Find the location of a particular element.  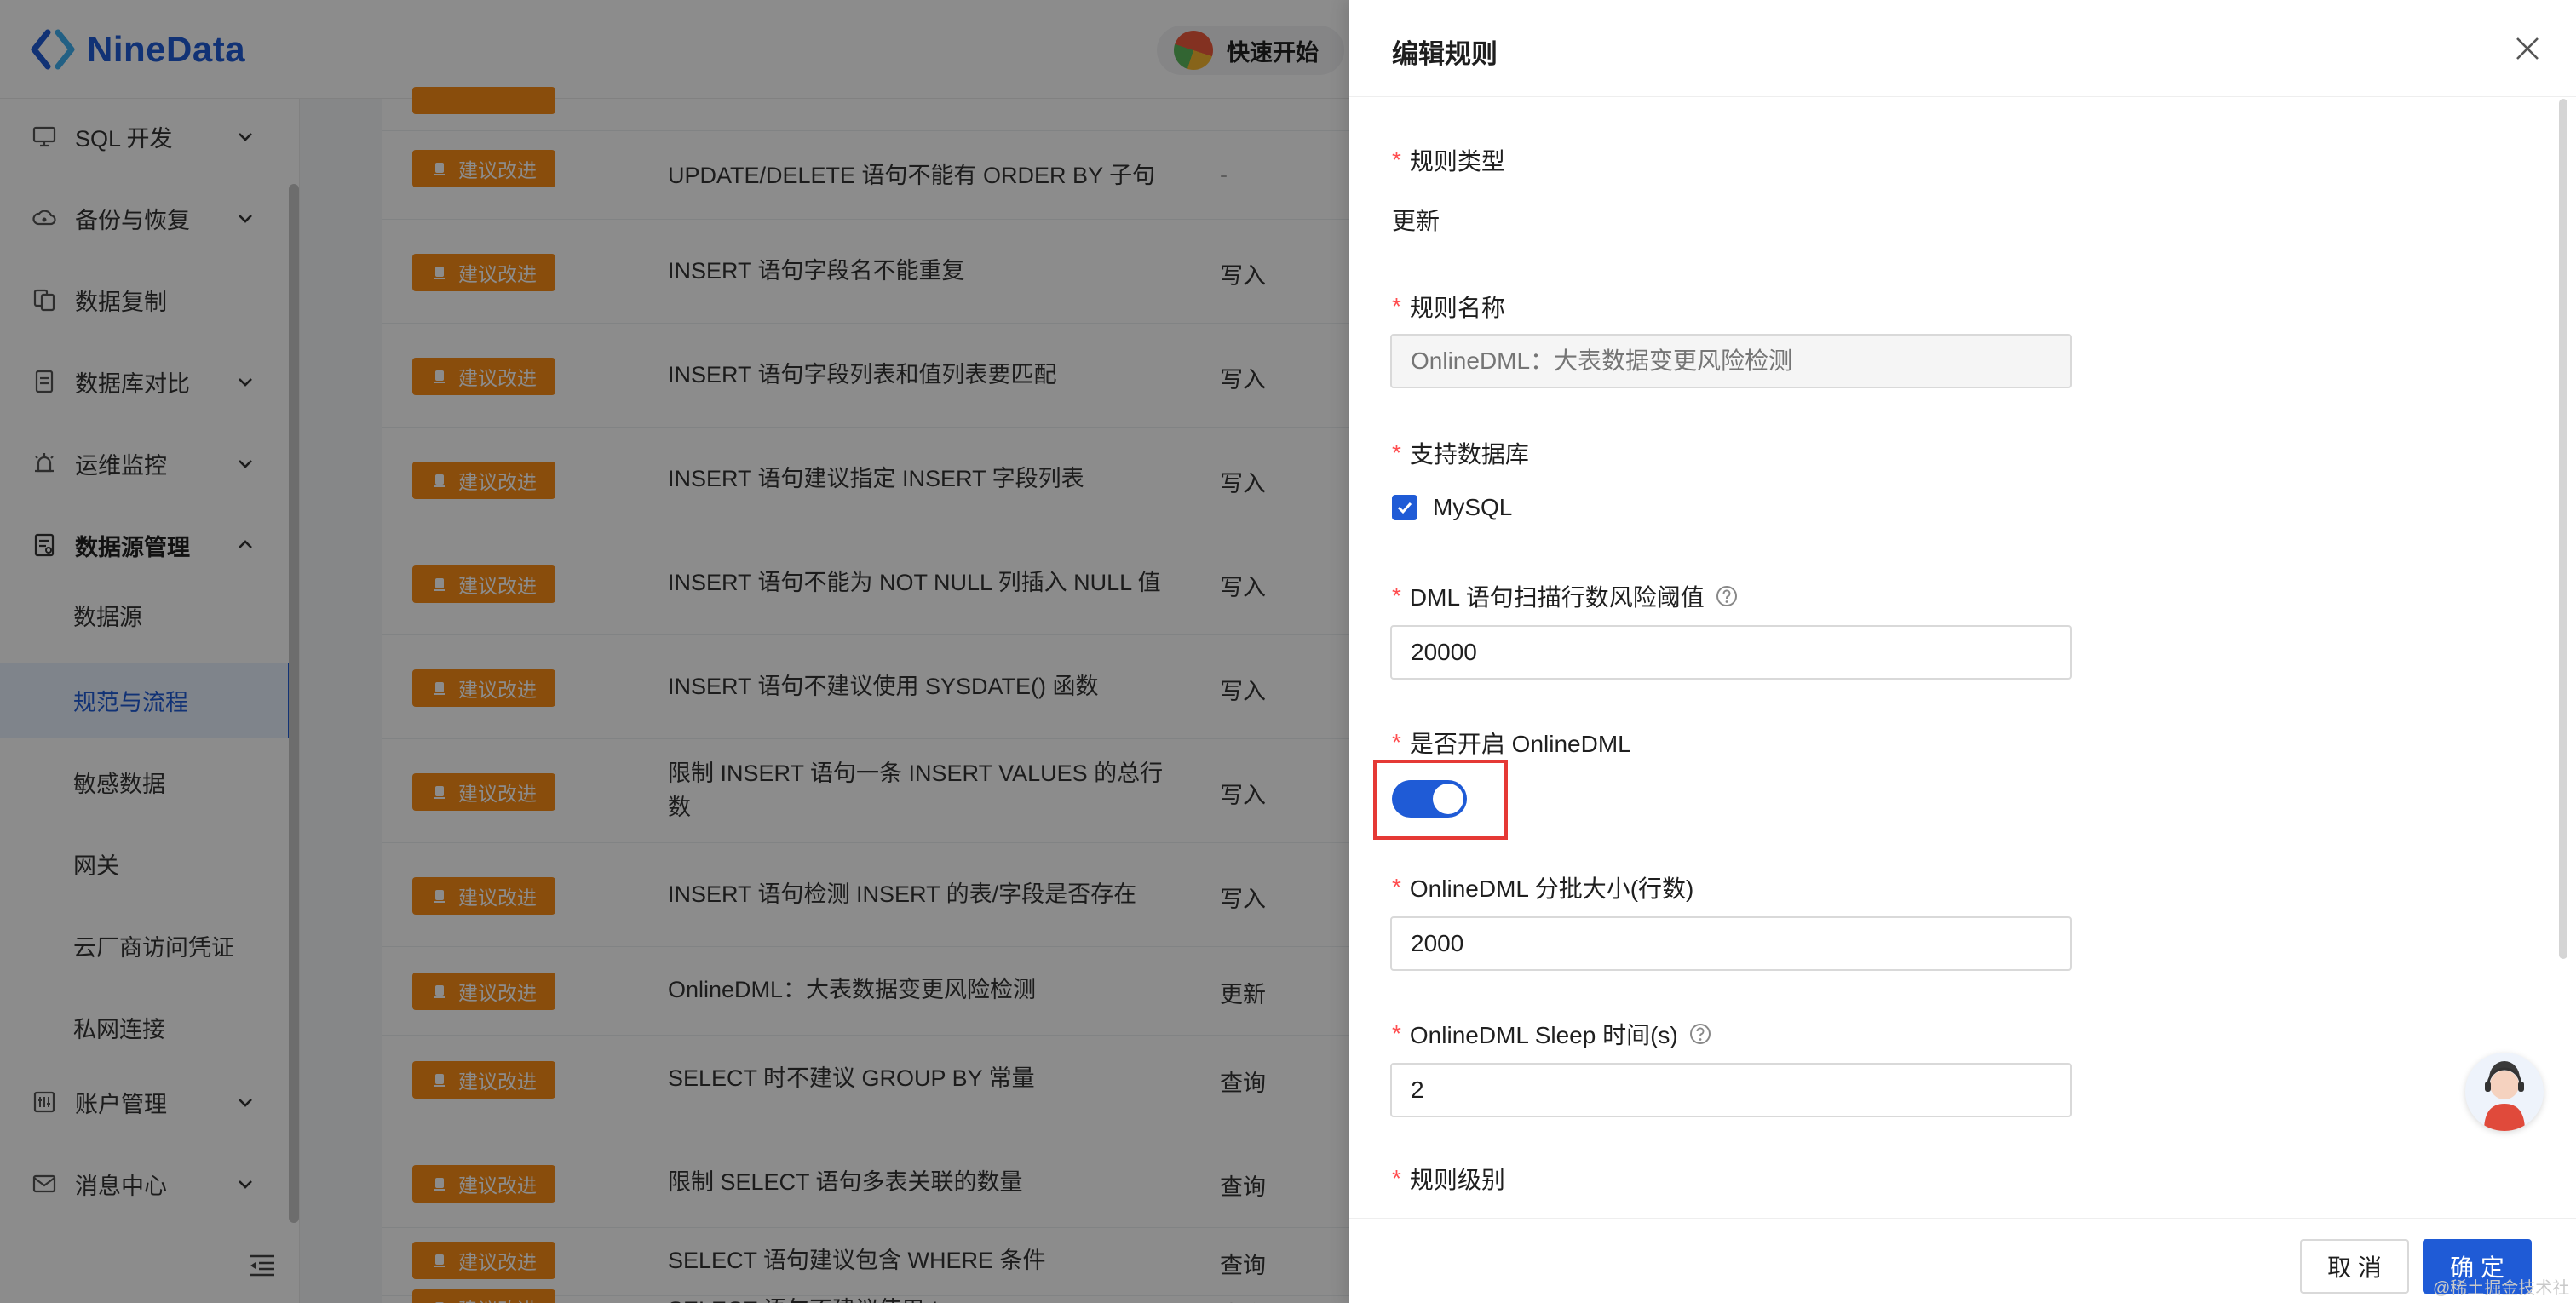

supported-db-label: * 支持数据库 is located at coordinates (1461, 453).